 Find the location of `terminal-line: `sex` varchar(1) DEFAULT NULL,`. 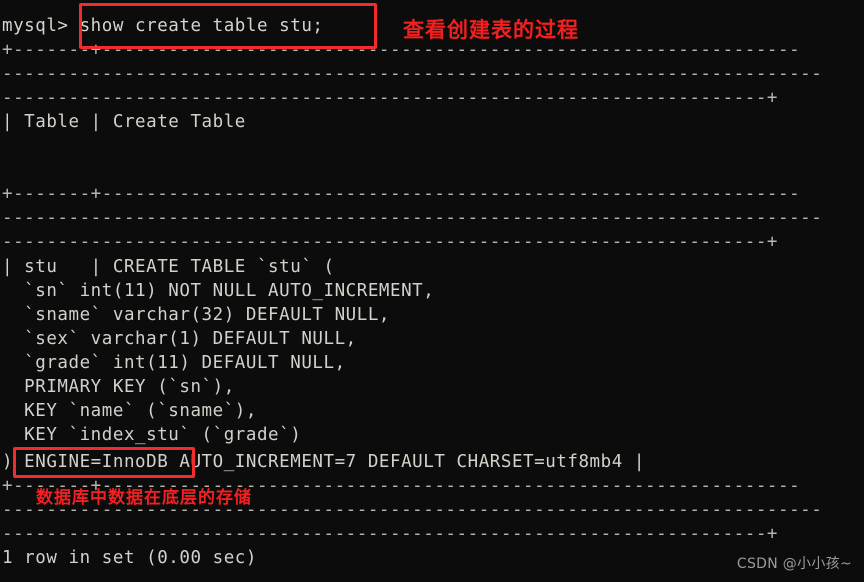

terminal-line: `sex` varchar(1) DEFAULT NULL, is located at coordinates (179, 339).